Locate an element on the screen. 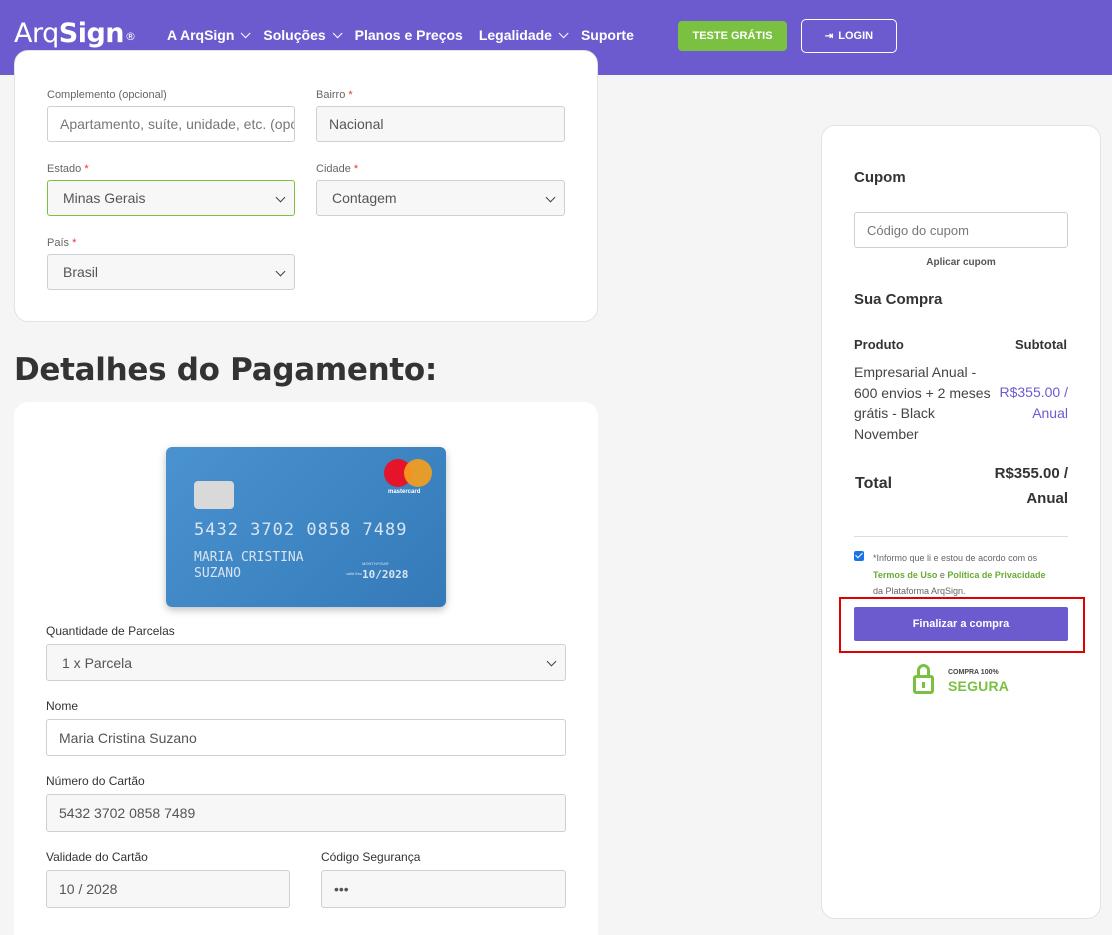 The width and height of the screenshot is (1112, 935). total-label: Total is located at coordinates (874, 483).